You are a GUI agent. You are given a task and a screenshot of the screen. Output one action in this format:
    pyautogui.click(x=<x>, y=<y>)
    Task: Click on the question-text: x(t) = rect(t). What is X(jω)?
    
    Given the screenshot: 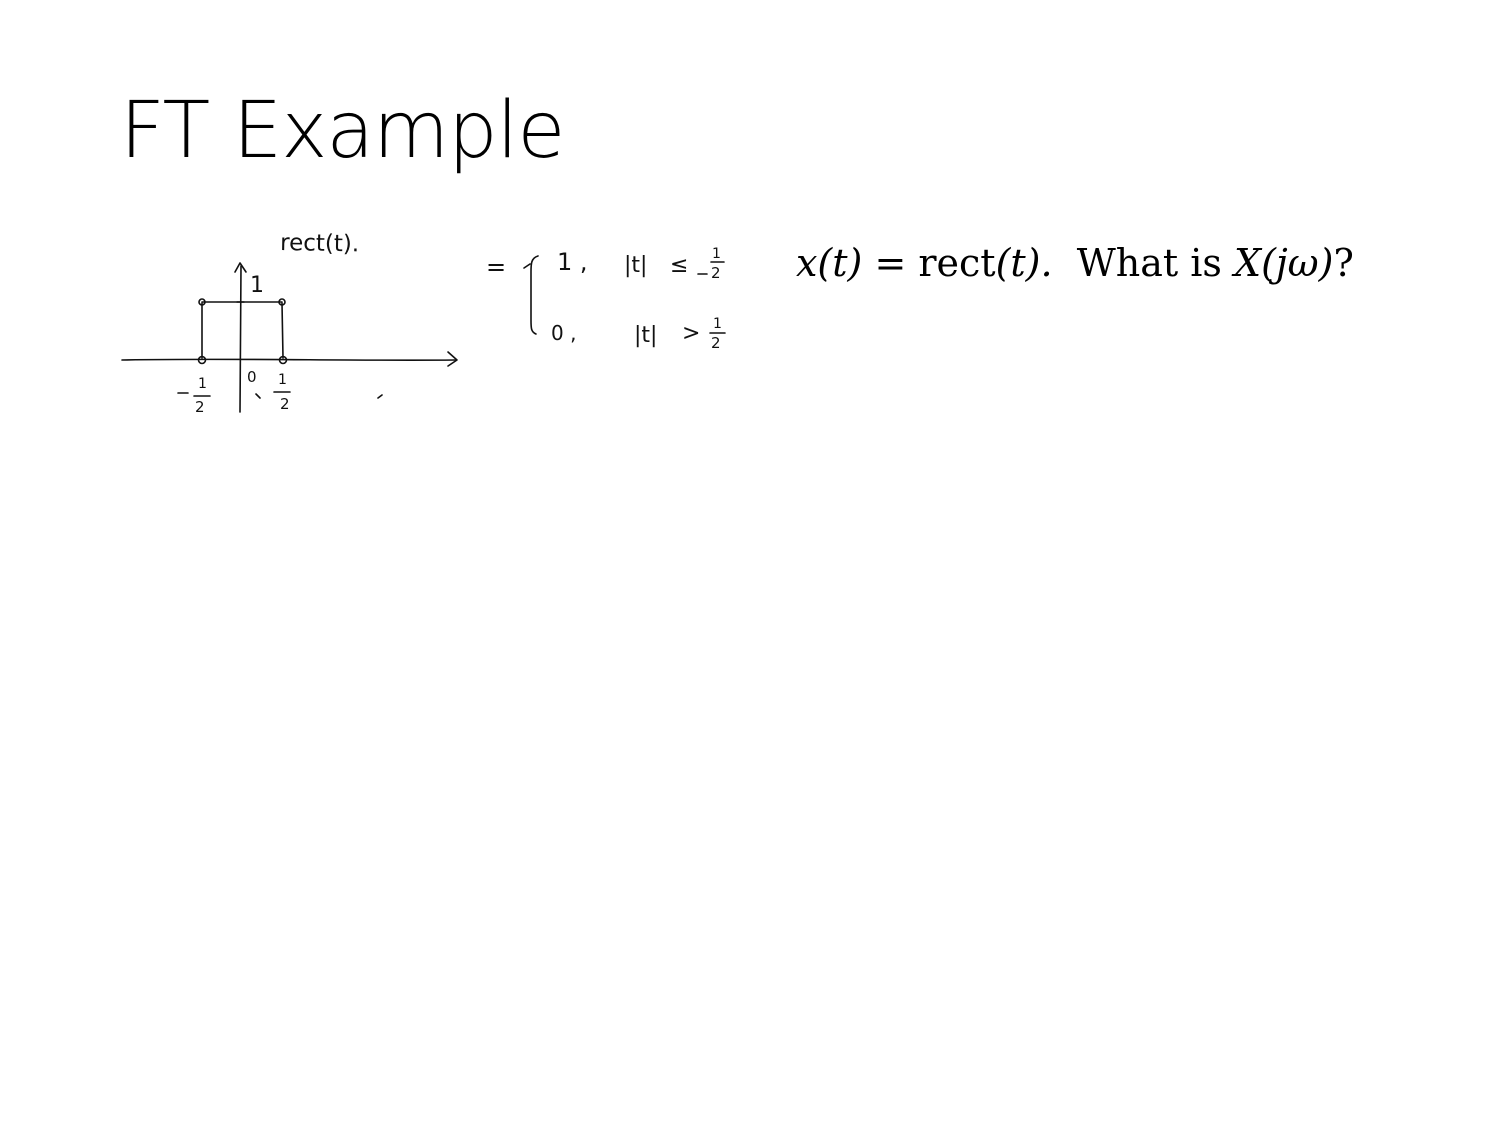 What is the action you would take?
    pyautogui.click(x=1075, y=263)
    